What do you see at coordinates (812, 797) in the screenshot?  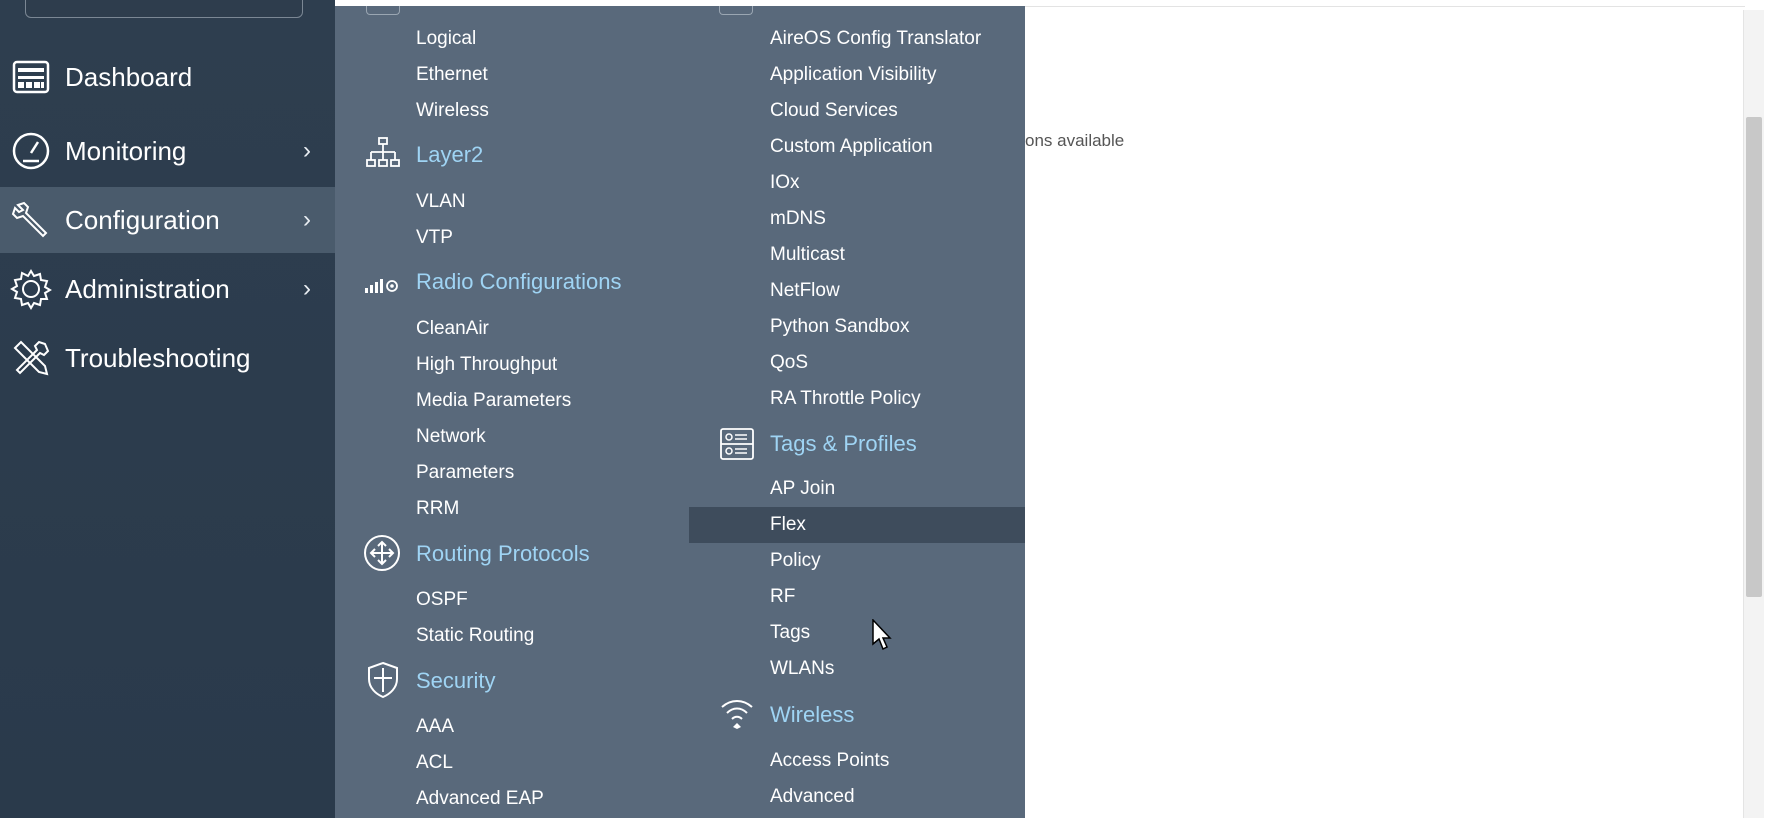 I see `menu-link-advanced: Advanced` at bounding box center [812, 797].